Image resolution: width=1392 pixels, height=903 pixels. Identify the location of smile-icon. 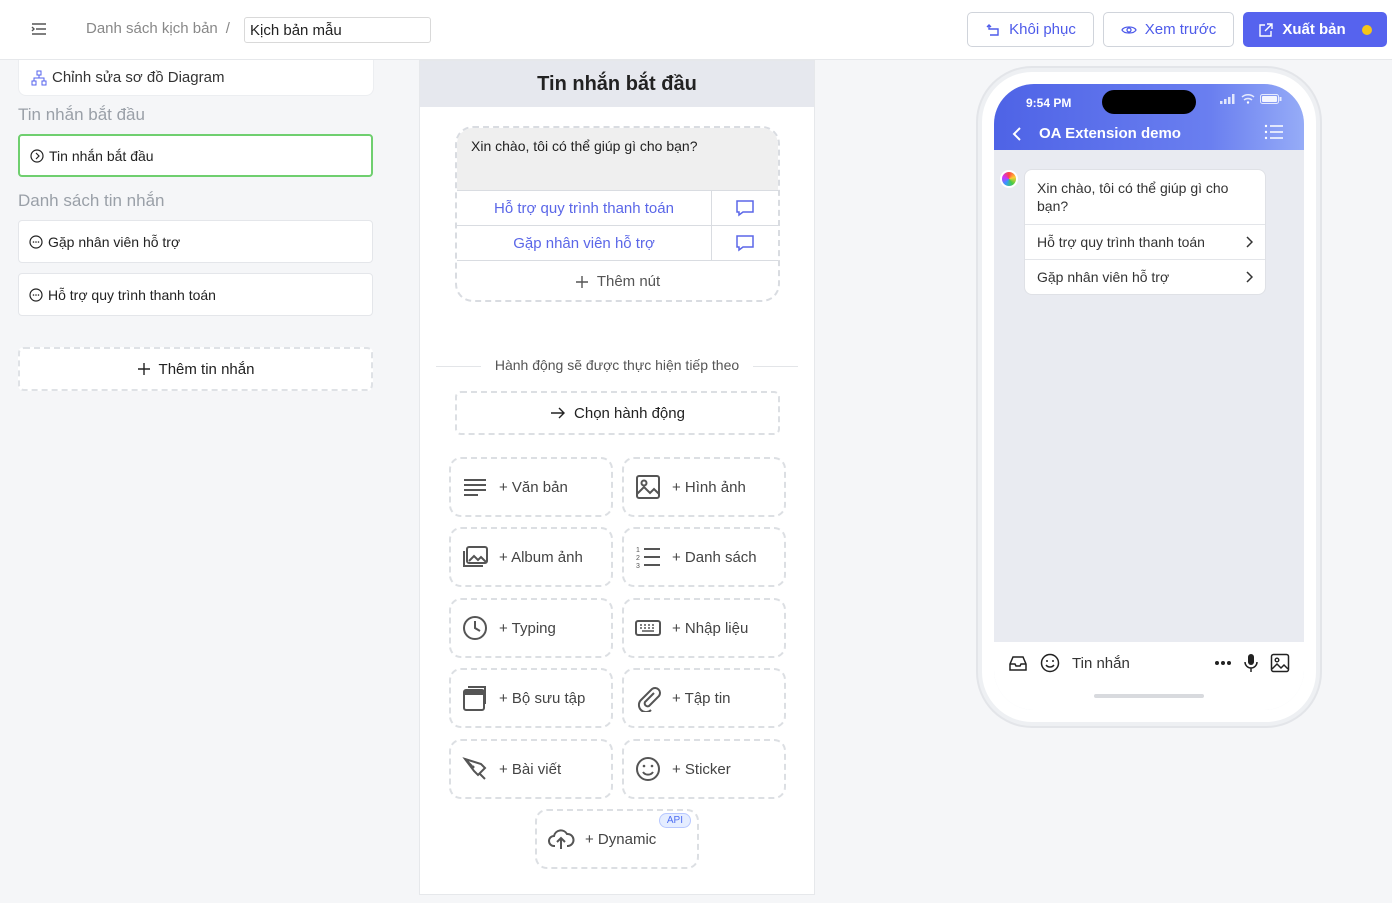
(648, 769).